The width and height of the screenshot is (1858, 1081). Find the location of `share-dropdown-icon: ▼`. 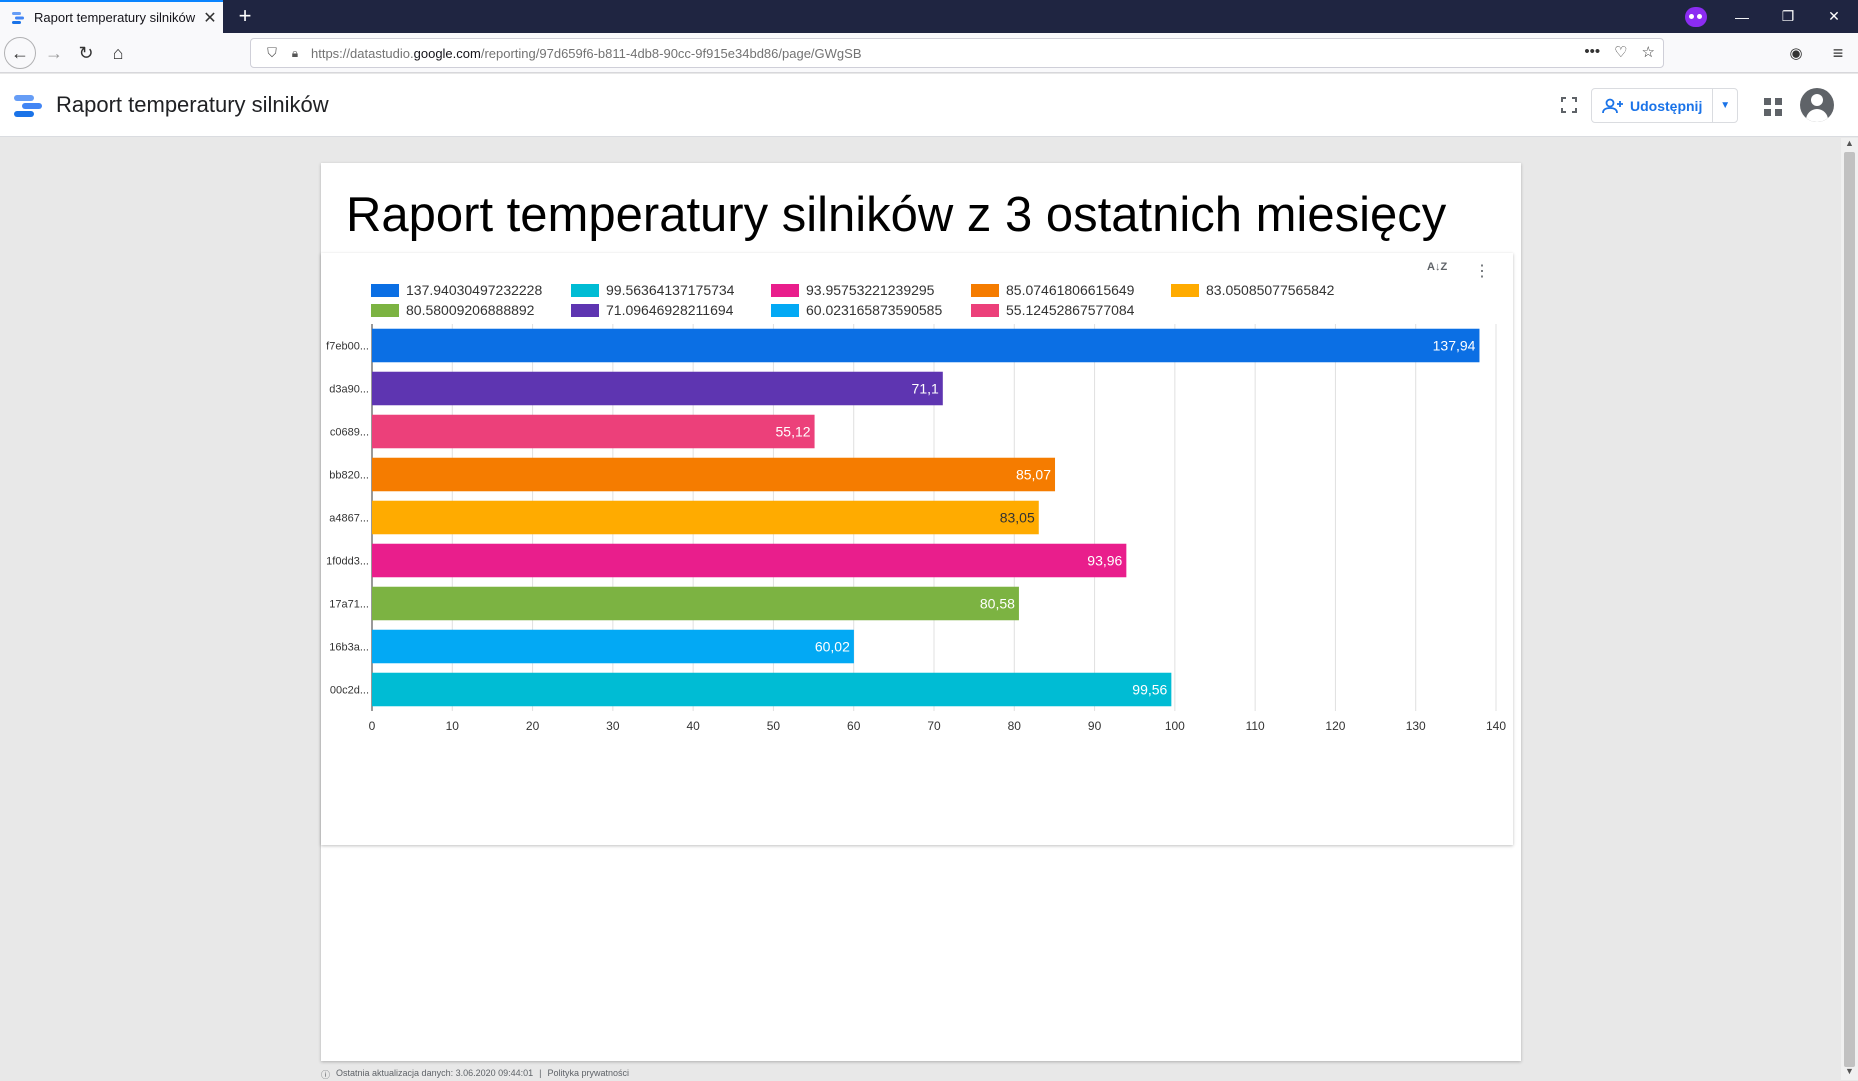

share-dropdown-icon: ▼ is located at coordinates (1725, 105).